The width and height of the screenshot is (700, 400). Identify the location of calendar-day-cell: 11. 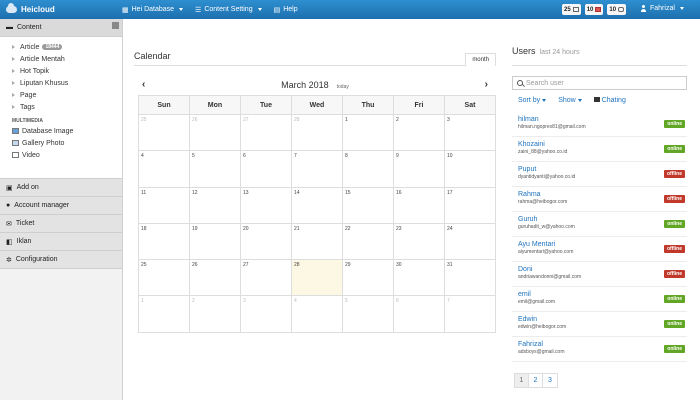
(164, 205).